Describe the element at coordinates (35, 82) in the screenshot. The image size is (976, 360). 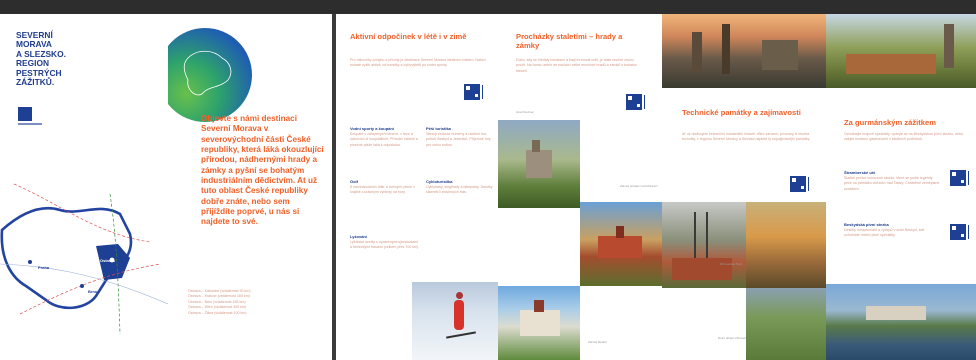
I see `brand-line: ZÁŽITKŮ.` at that location.